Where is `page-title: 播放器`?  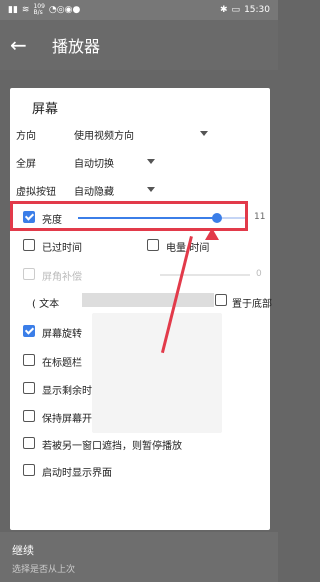
page-title: 播放器 is located at coordinates (76, 46).